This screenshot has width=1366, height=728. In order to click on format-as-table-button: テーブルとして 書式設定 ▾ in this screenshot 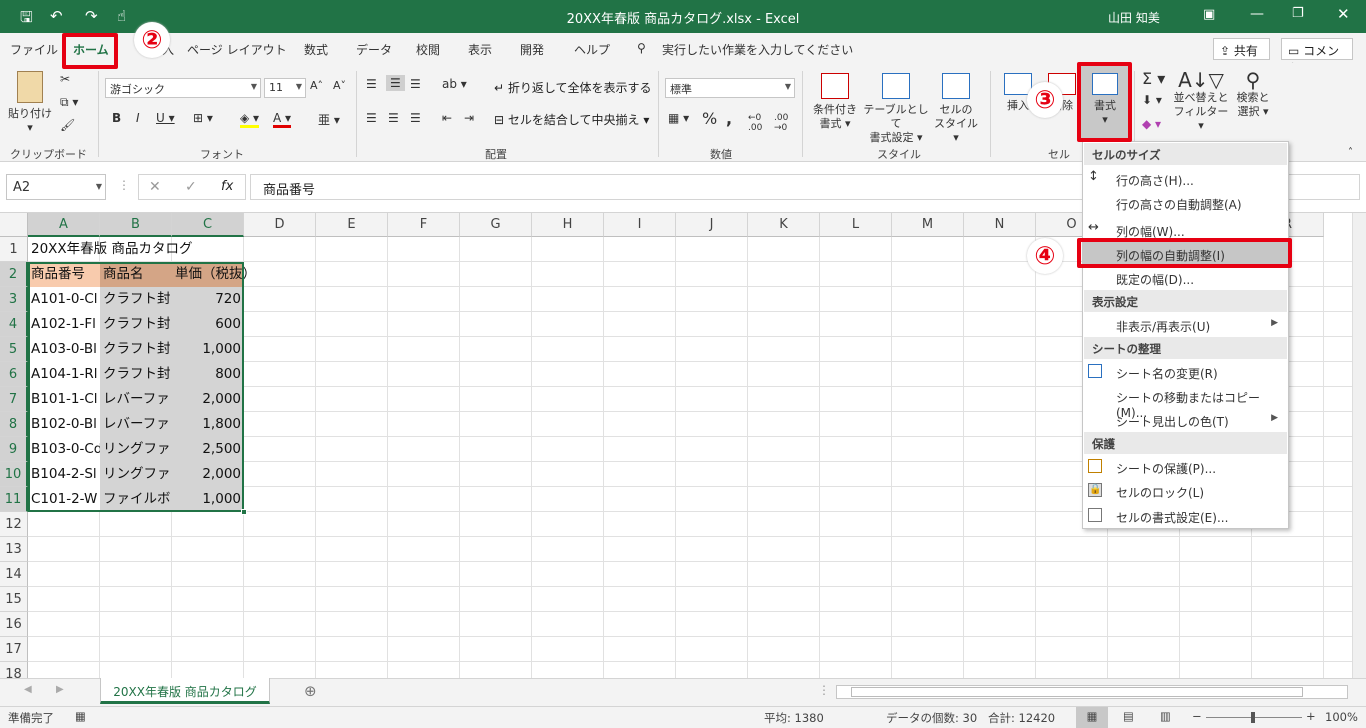, I will do `click(896, 109)`.